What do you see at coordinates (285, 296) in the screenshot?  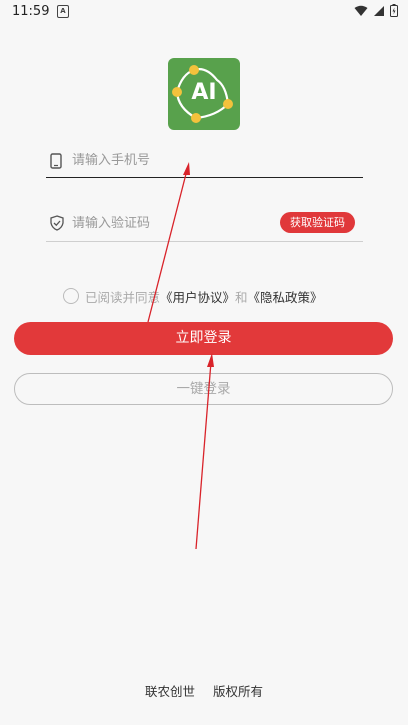 I see `privacy-policy-link: 《隐私政策》` at bounding box center [285, 296].